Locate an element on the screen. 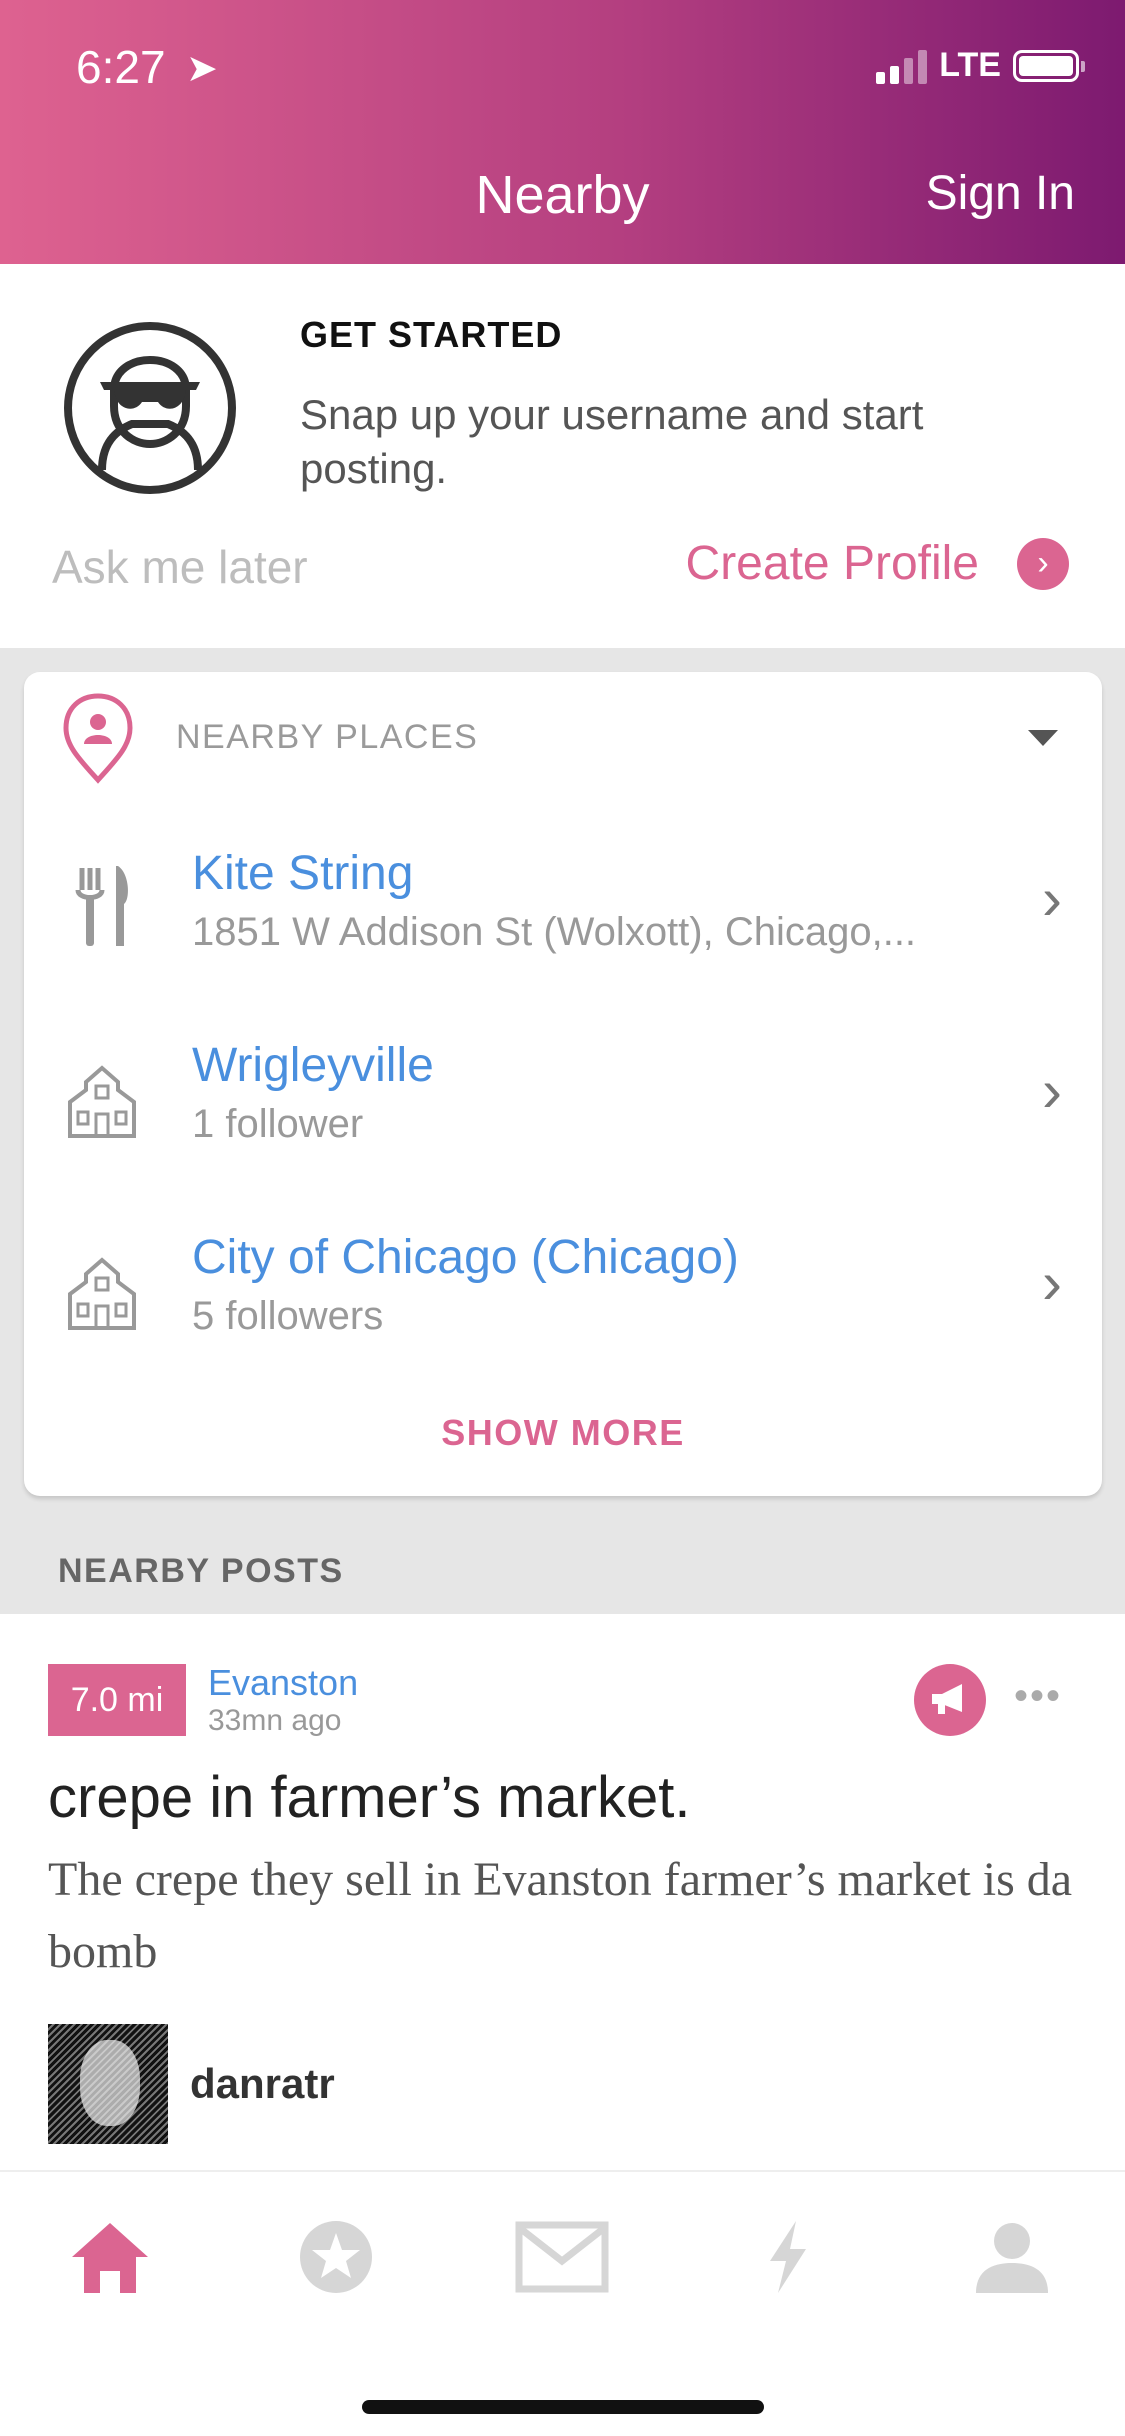 Image resolution: width=1125 pixels, height=2436 pixels. place-name: City of Chicago (Chicago) is located at coordinates (465, 1257).